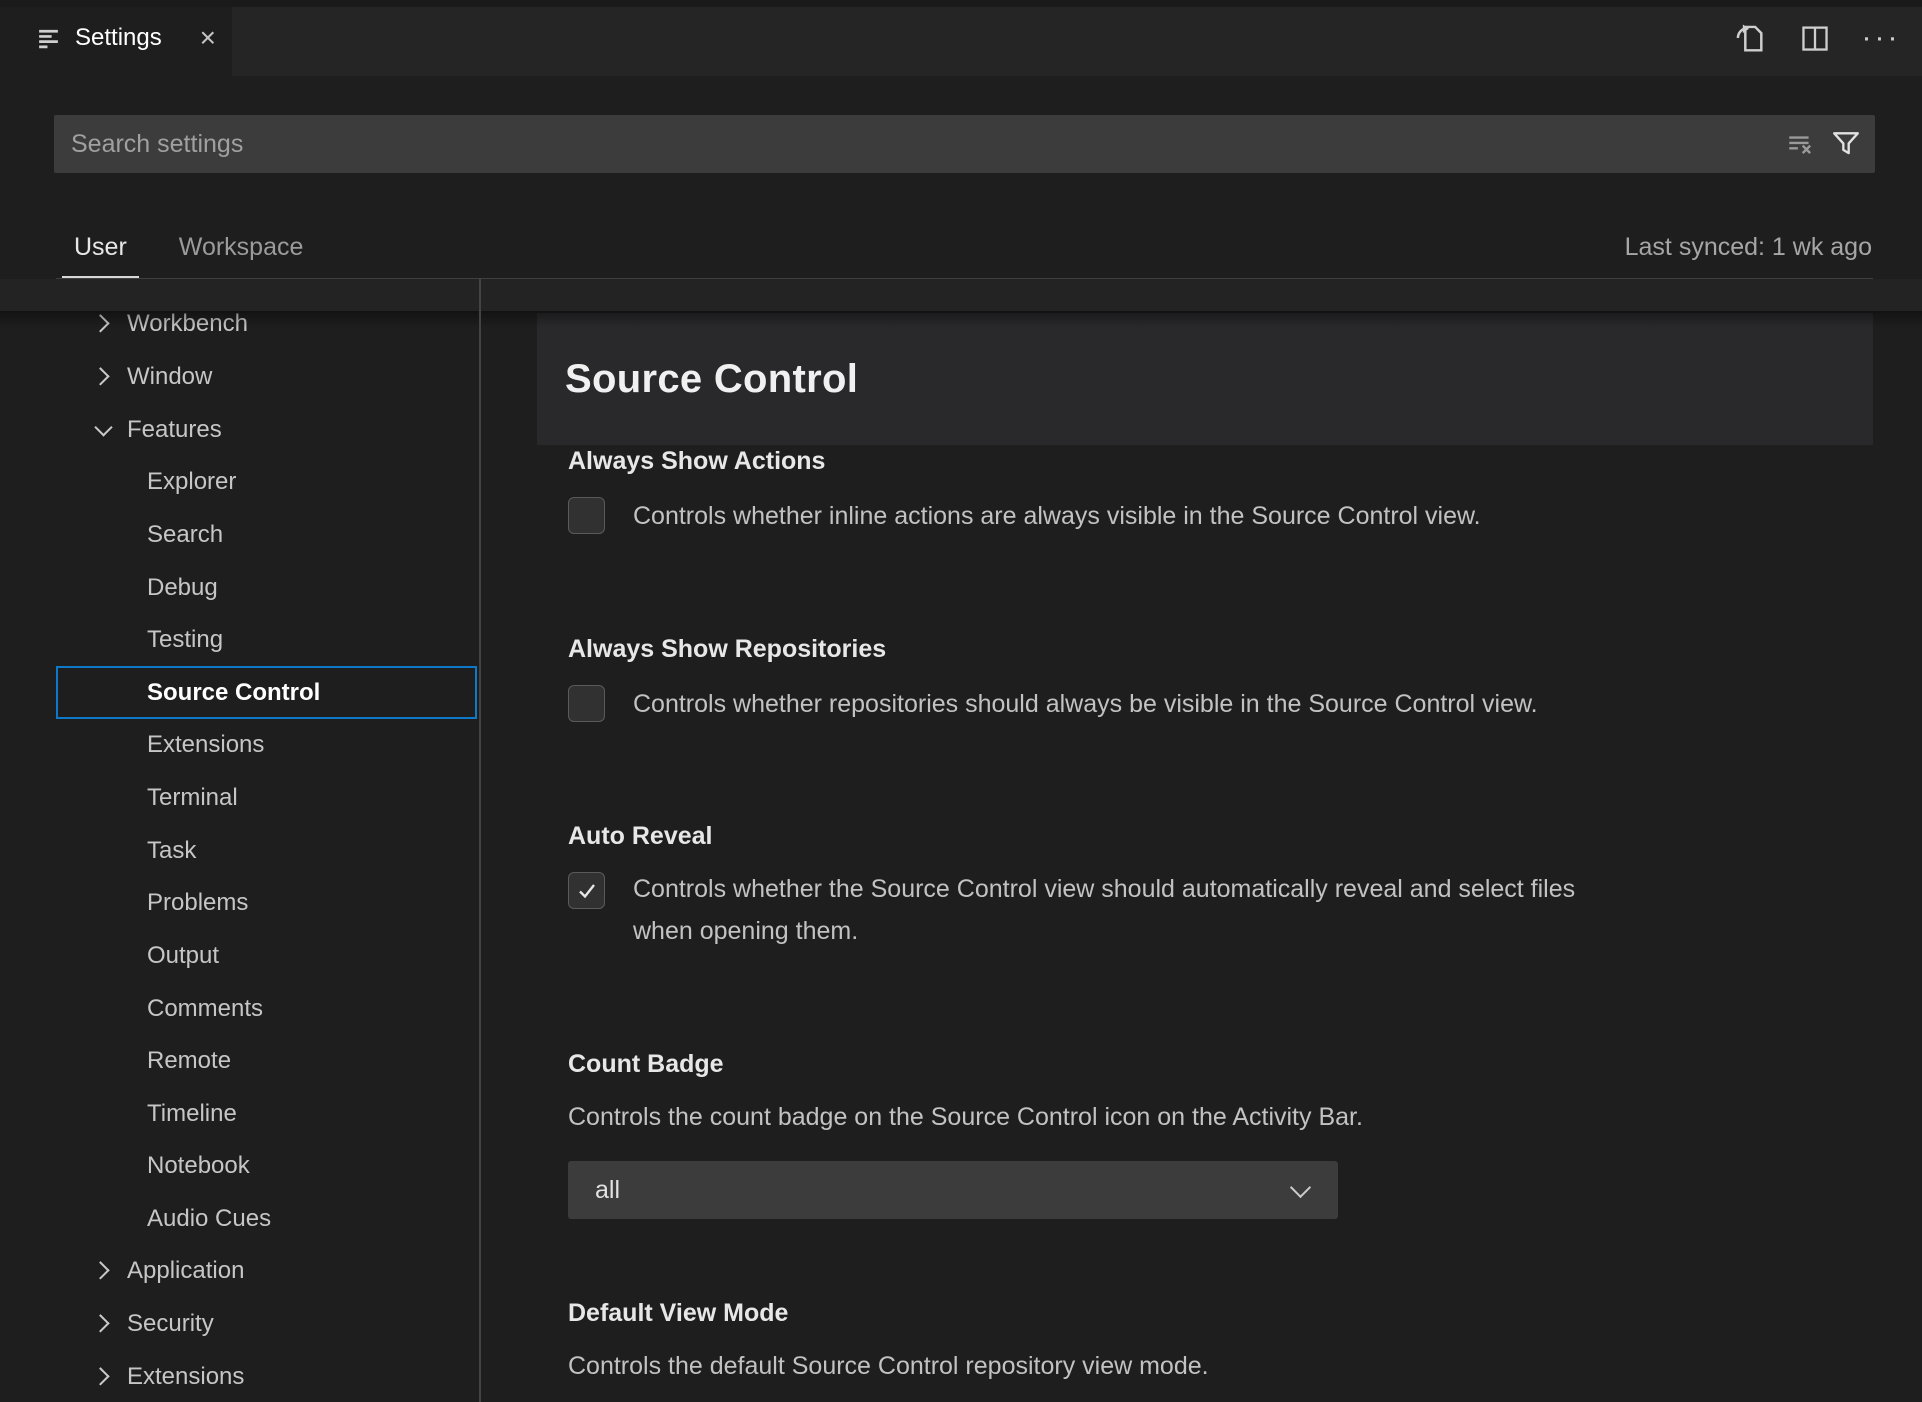 The image size is (1922, 1402). What do you see at coordinates (586, 515) in the screenshot?
I see `checkbox-always-show-actions` at bounding box center [586, 515].